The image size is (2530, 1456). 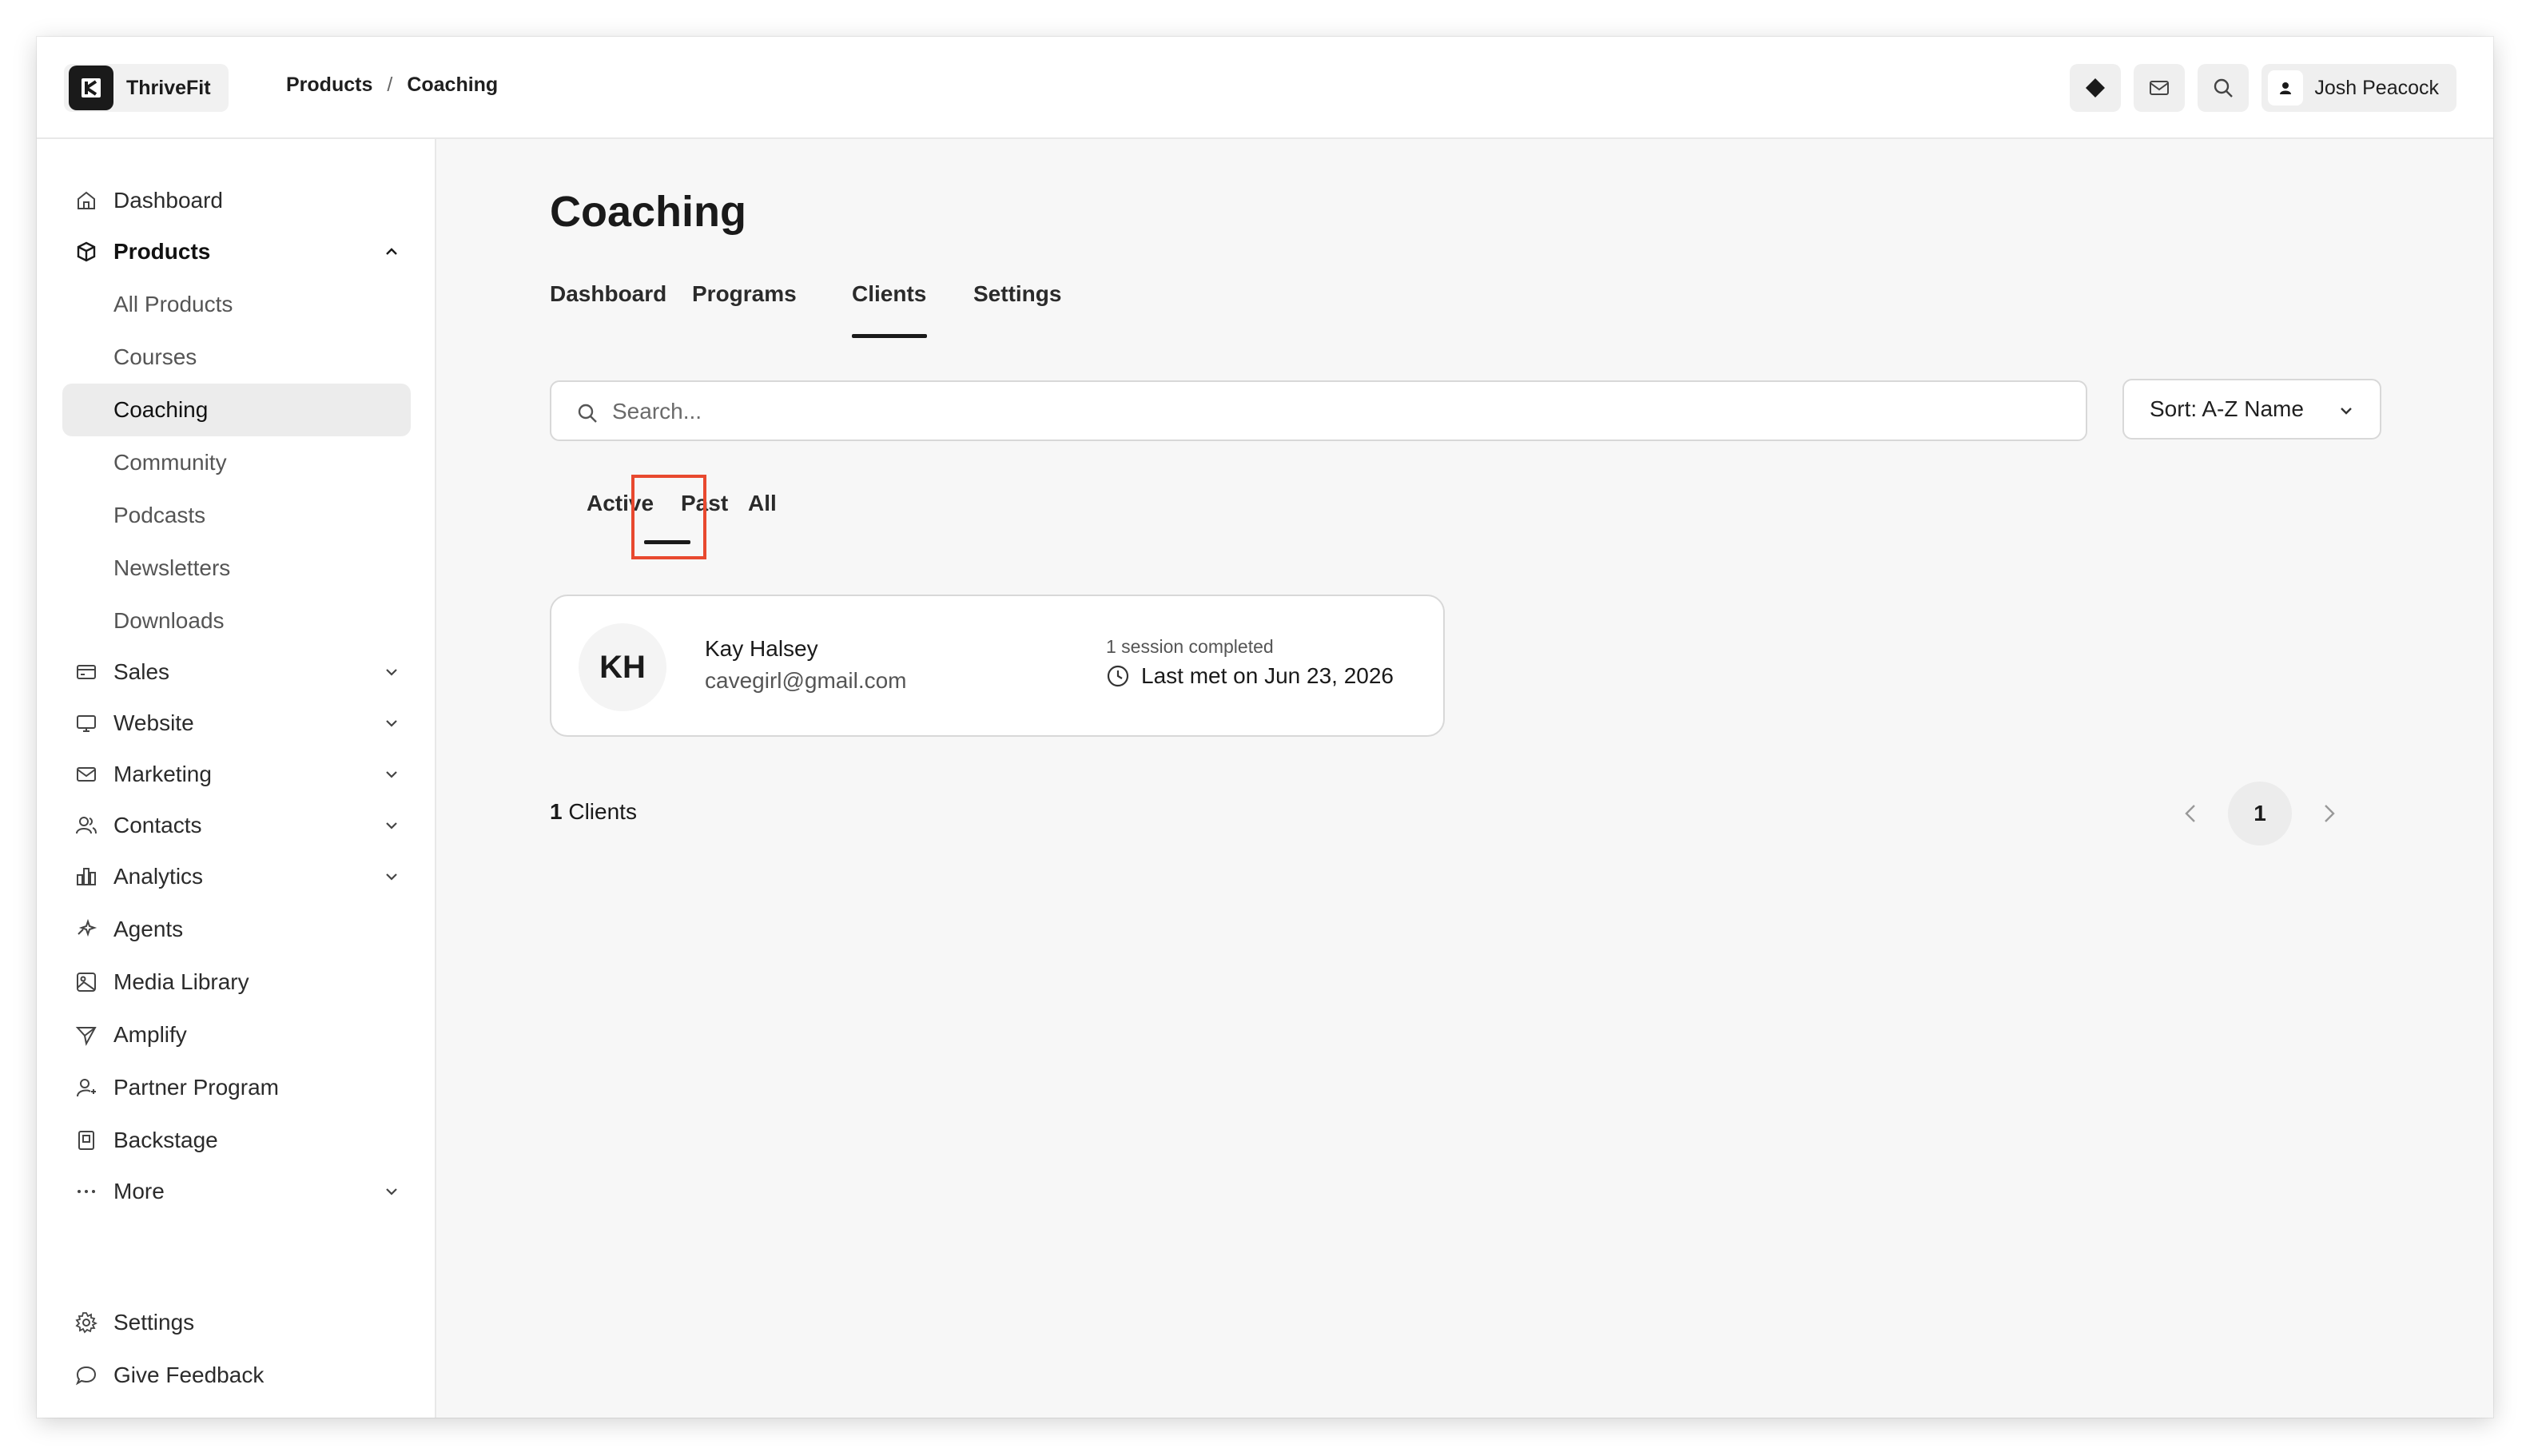 What do you see at coordinates (154, 1322) in the screenshot?
I see `sidebar-item-label: Settings` at bounding box center [154, 1322].